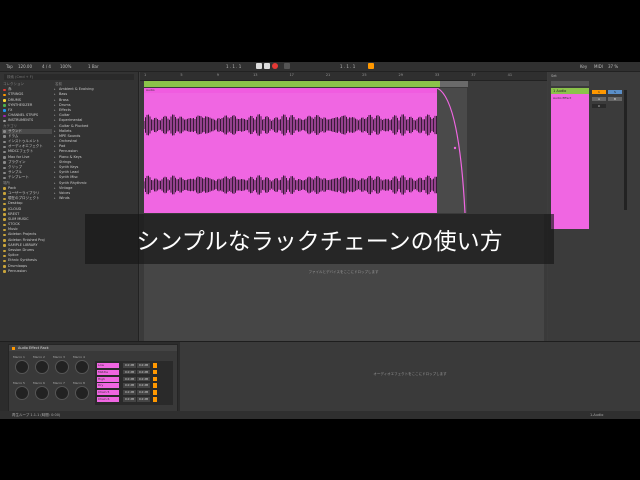  Describe the element at coordinates (27, 271) in the screenshot. I see `place-item: Percussion` at that location.